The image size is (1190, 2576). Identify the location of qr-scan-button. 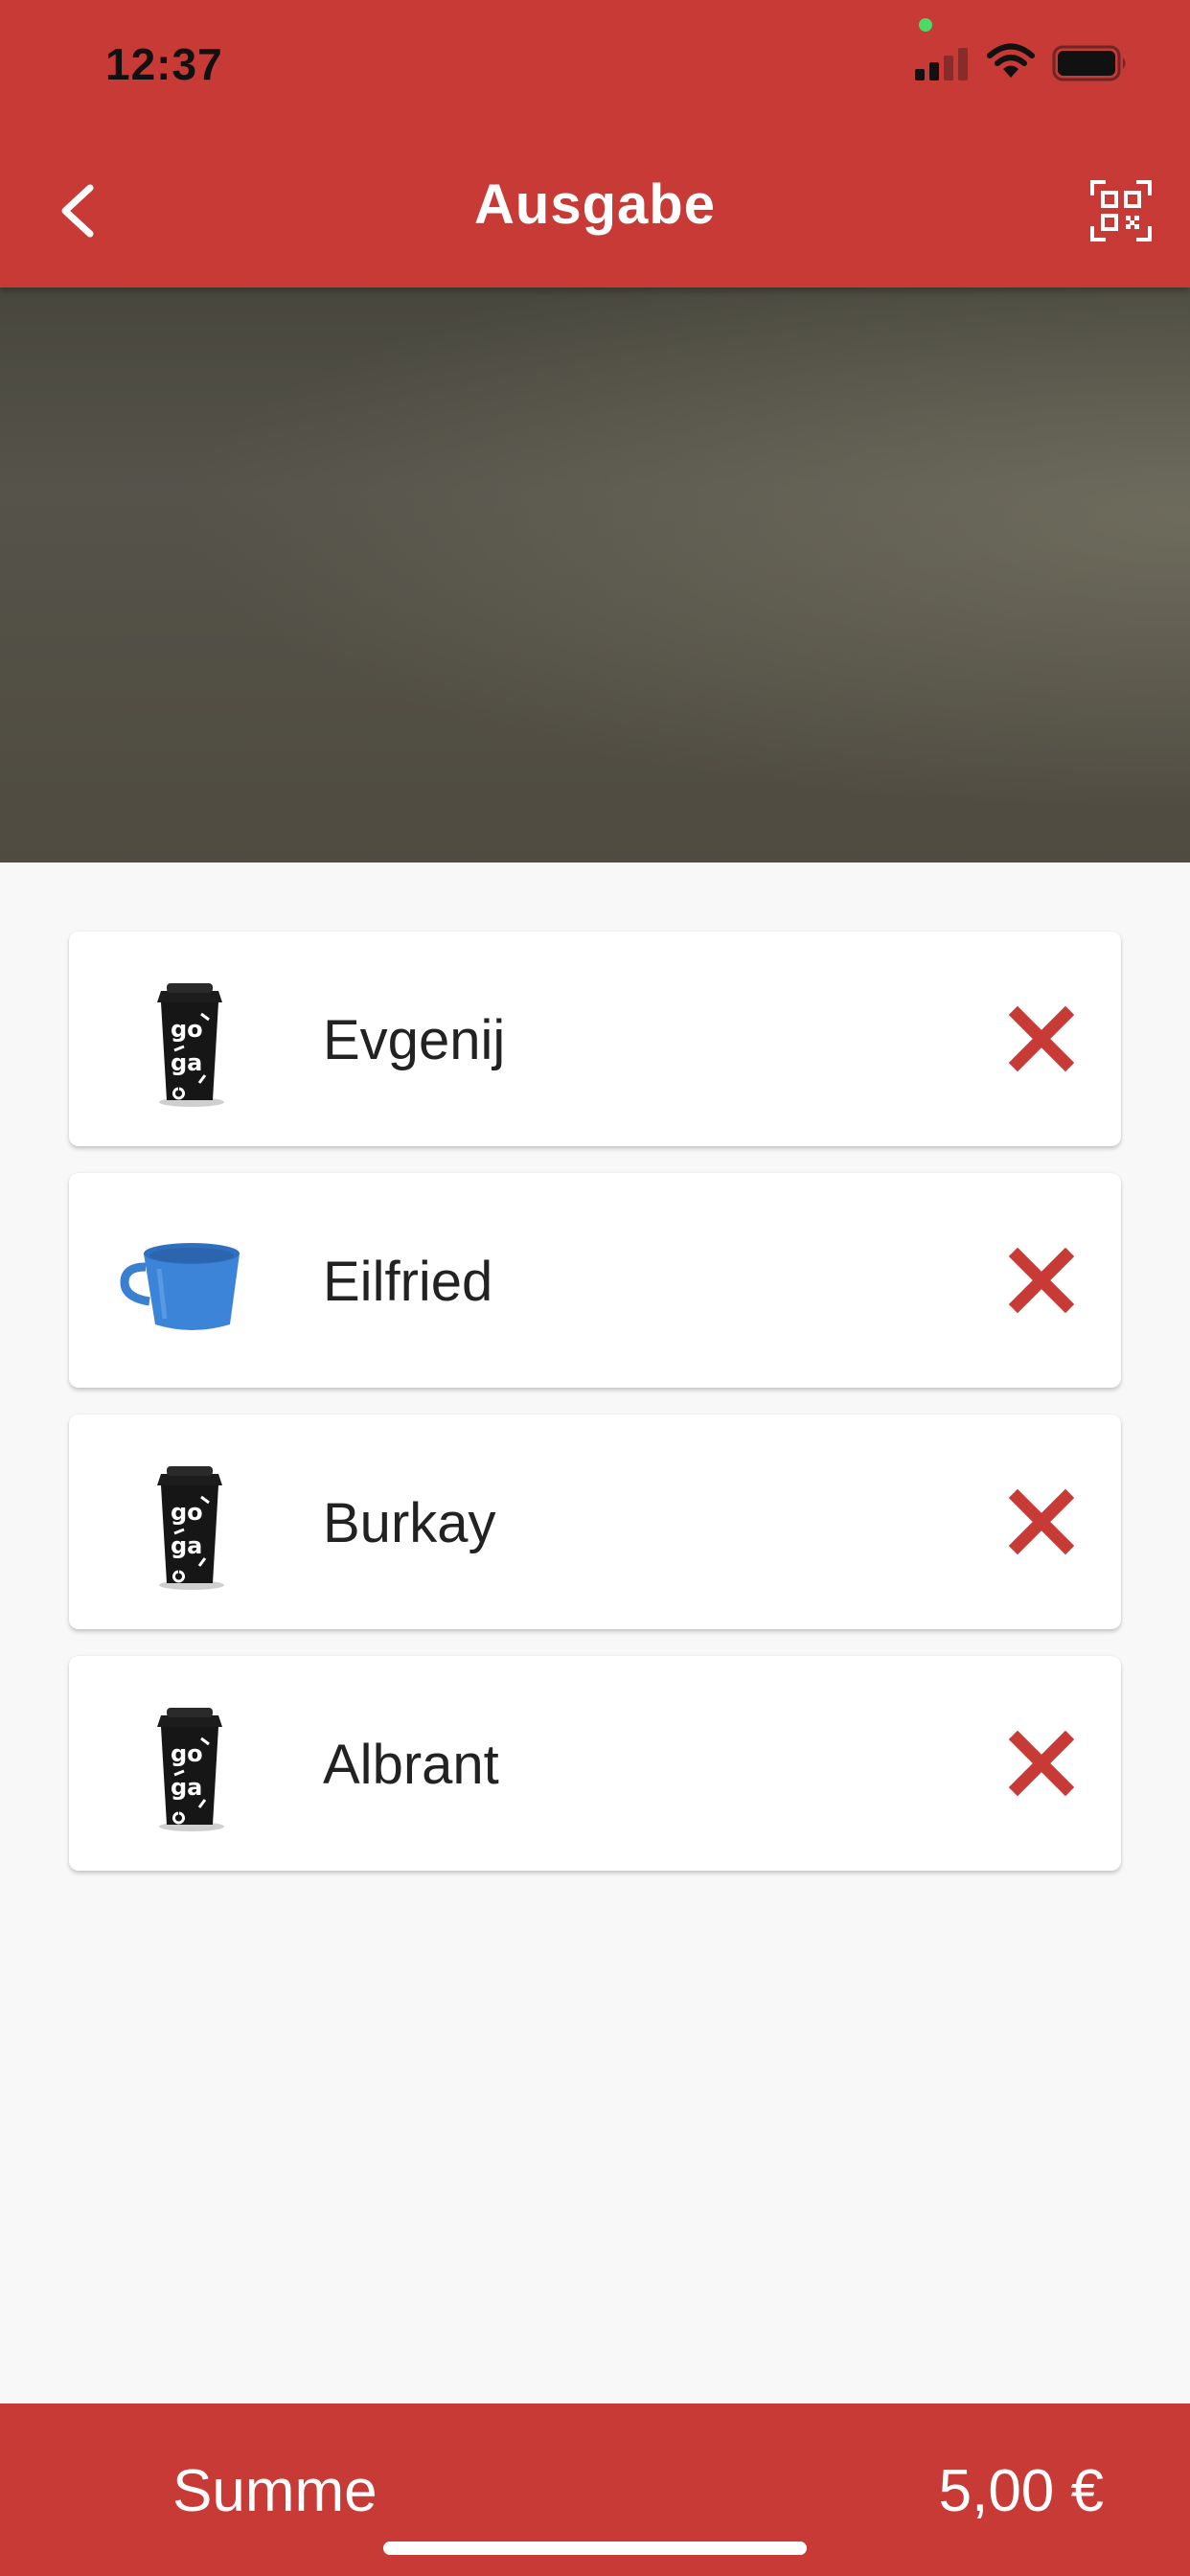
(1121, 210).